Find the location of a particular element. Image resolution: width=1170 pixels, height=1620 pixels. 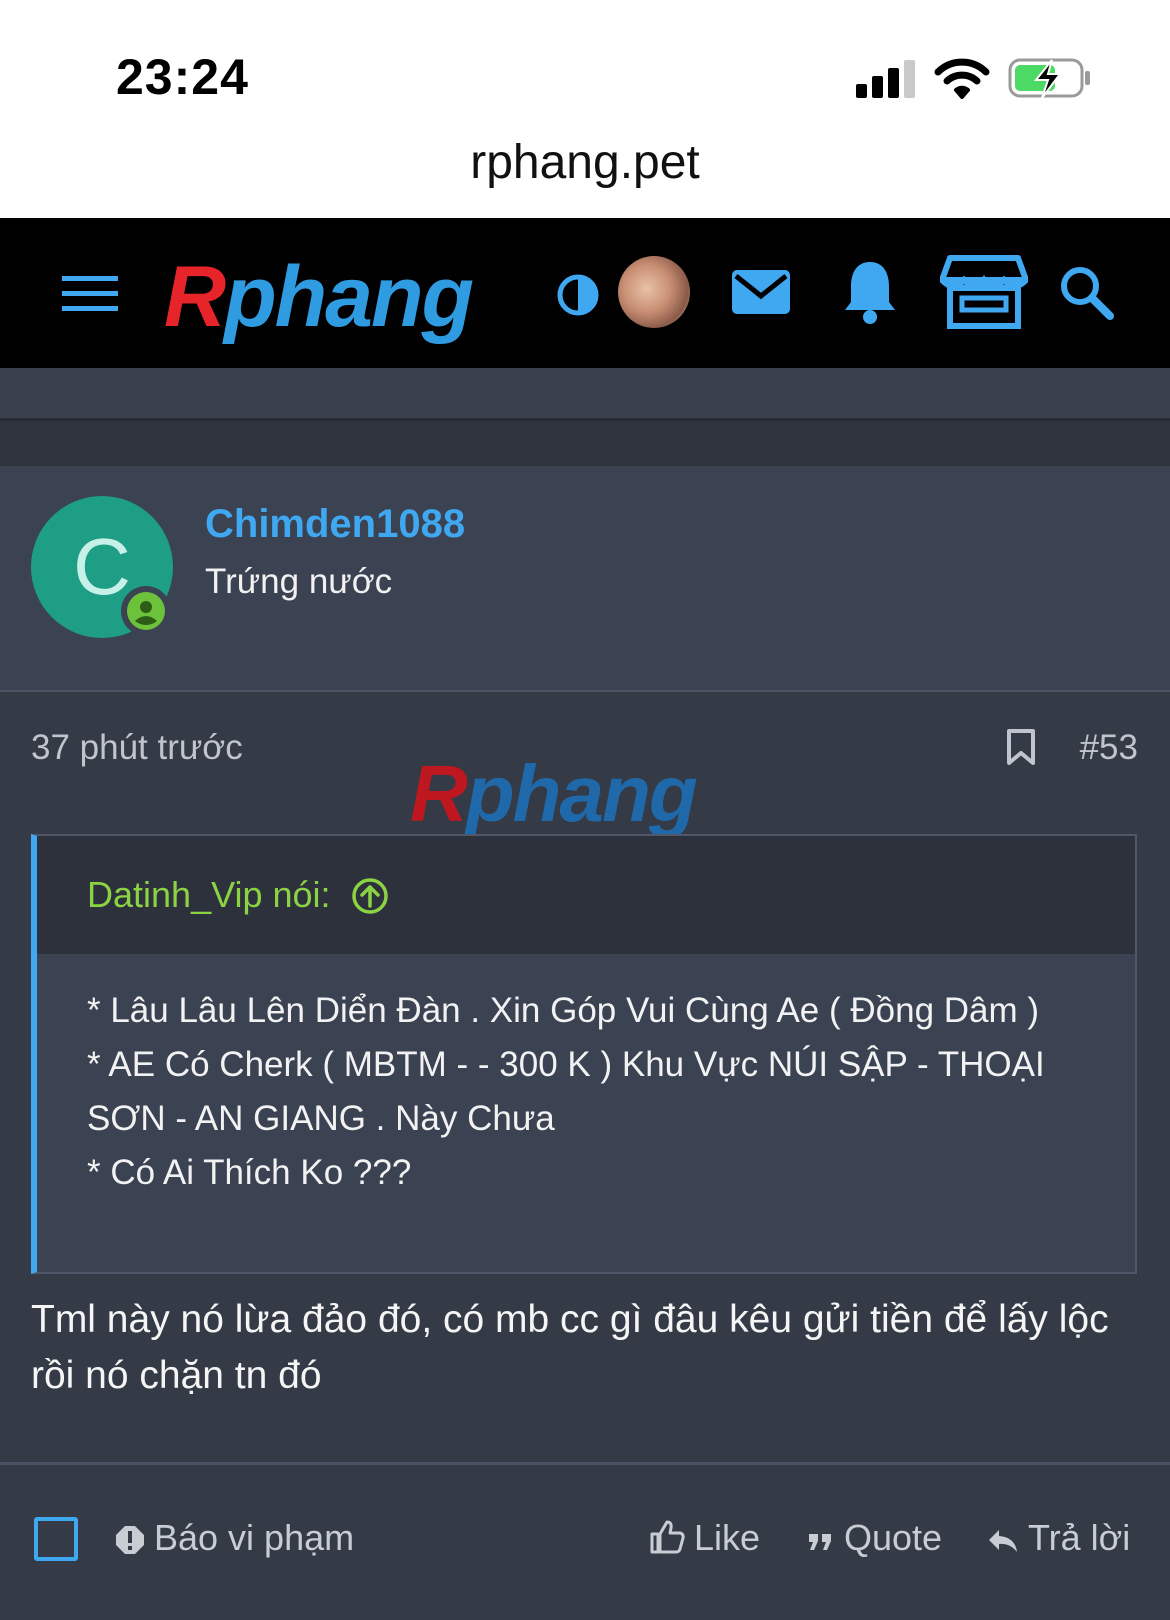

author-user-title: Trứng nước is located at coordinates (299, 581).